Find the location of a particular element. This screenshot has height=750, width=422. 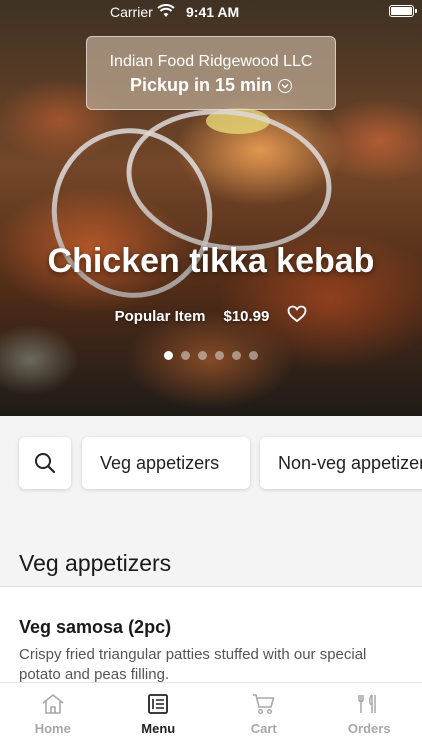

status-time: 9:41 AM is located at coordinates (213, 12).